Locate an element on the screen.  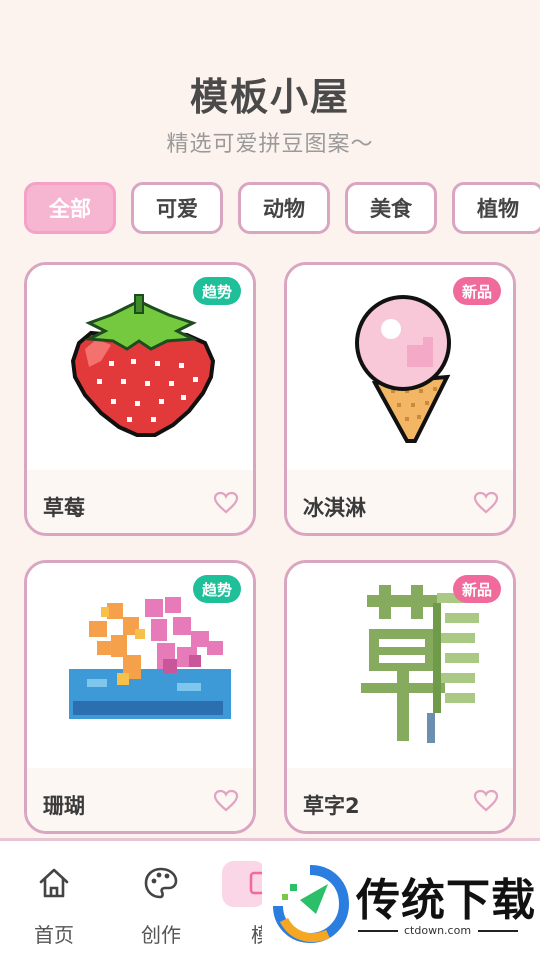
category-tabs: 全部 可爱 动物 美食 植物 is located at coordinates (282, 211).